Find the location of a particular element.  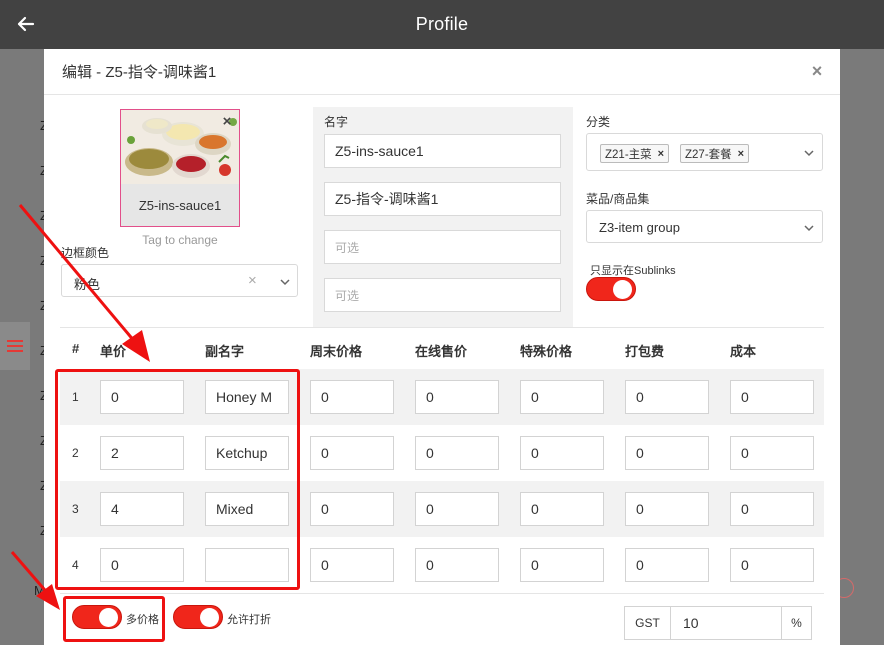

col-header-special-price: 特殊价格 is located at coordinates (546, 351).